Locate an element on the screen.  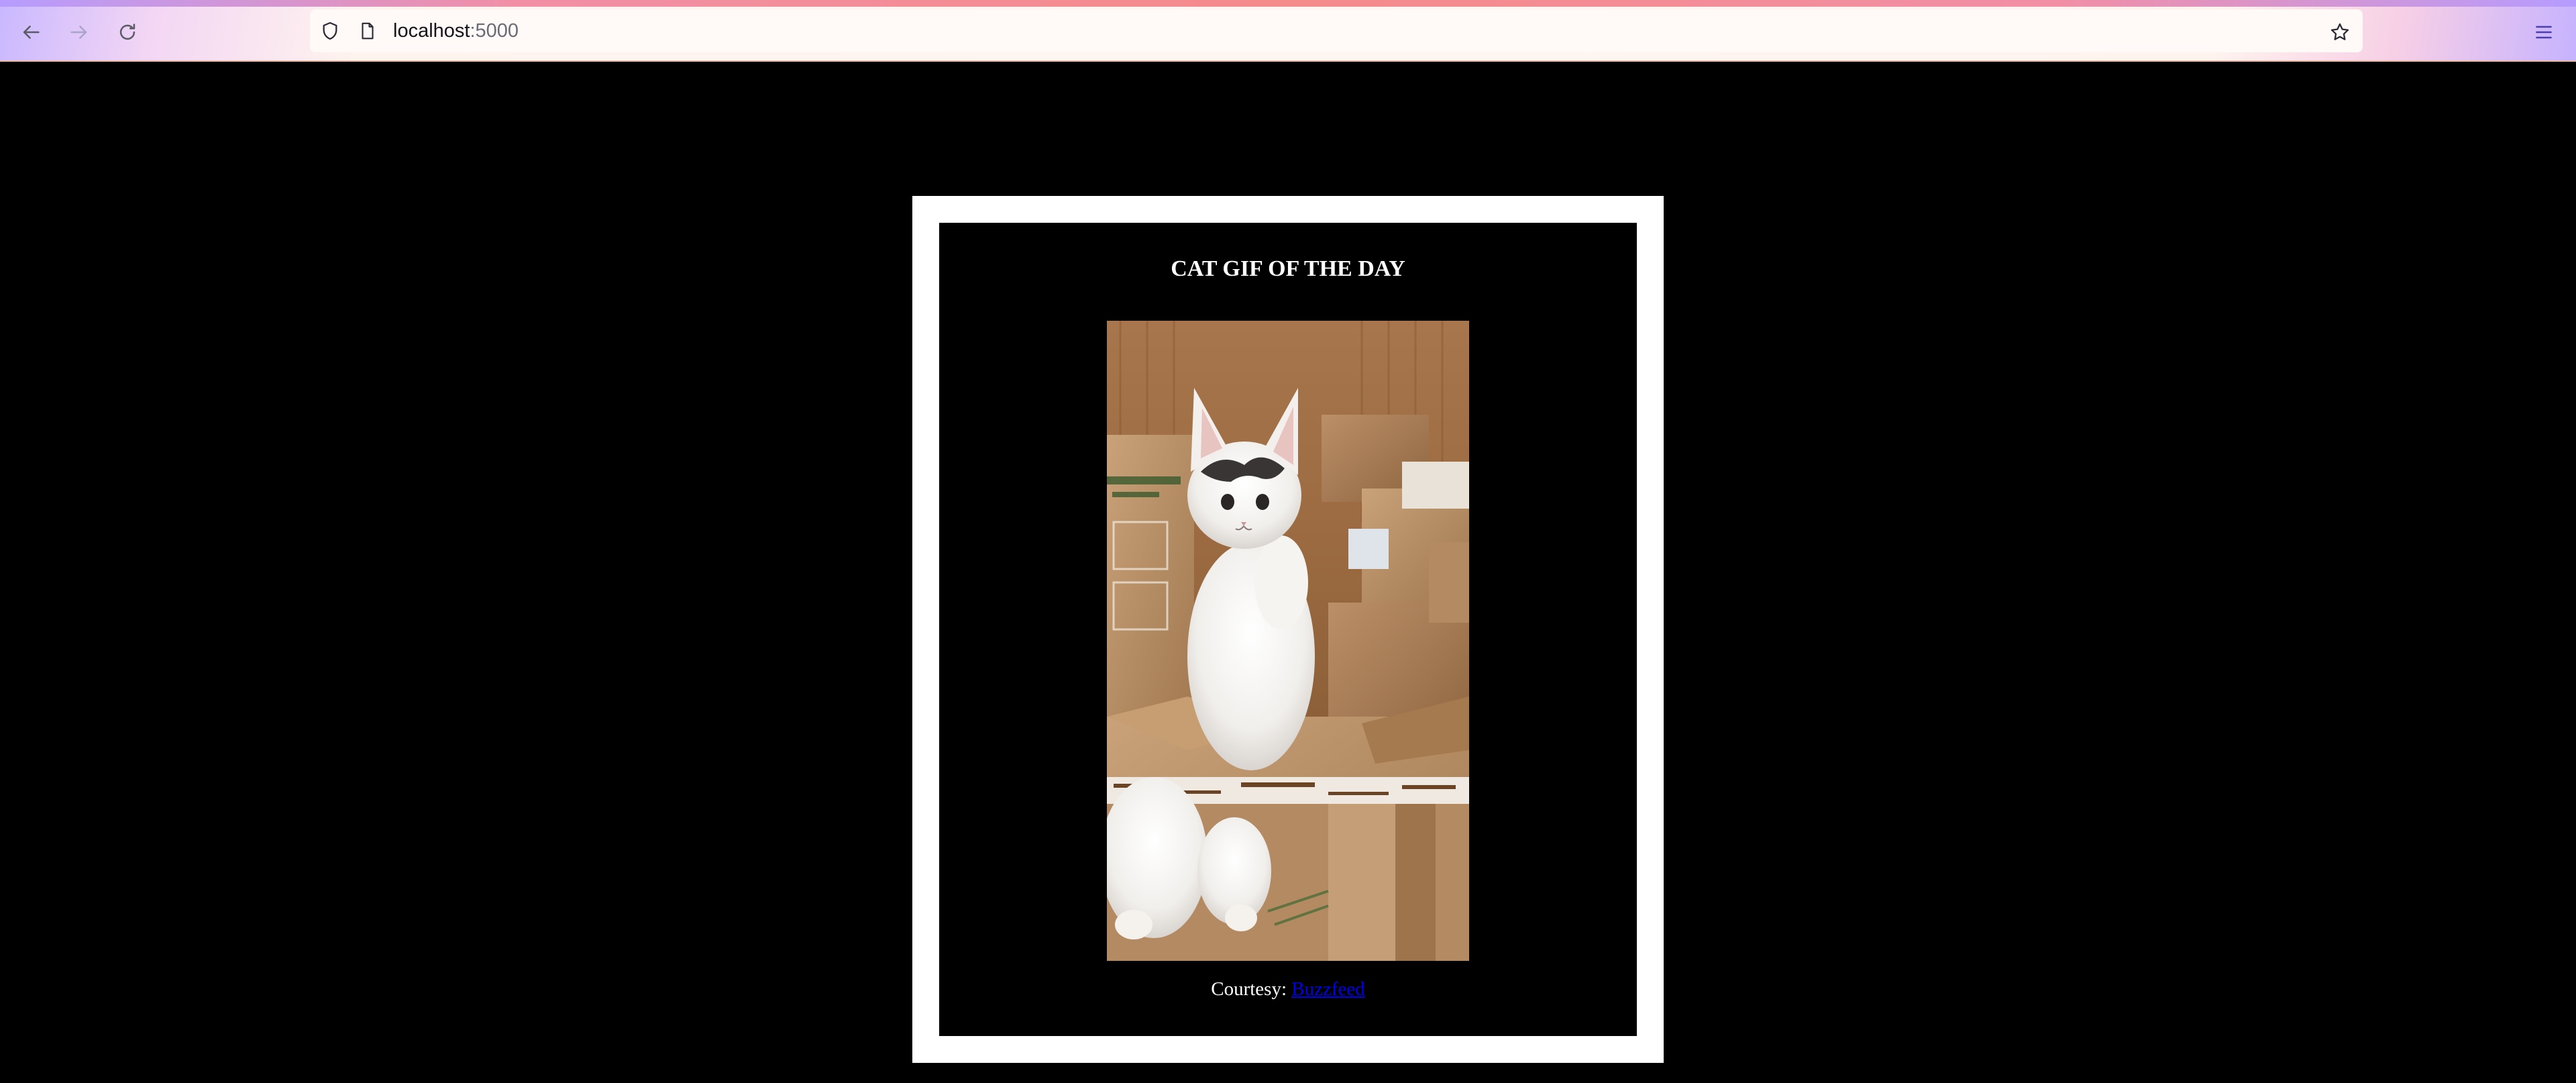
toolbar-divider is located at coordinates (1288, 61).